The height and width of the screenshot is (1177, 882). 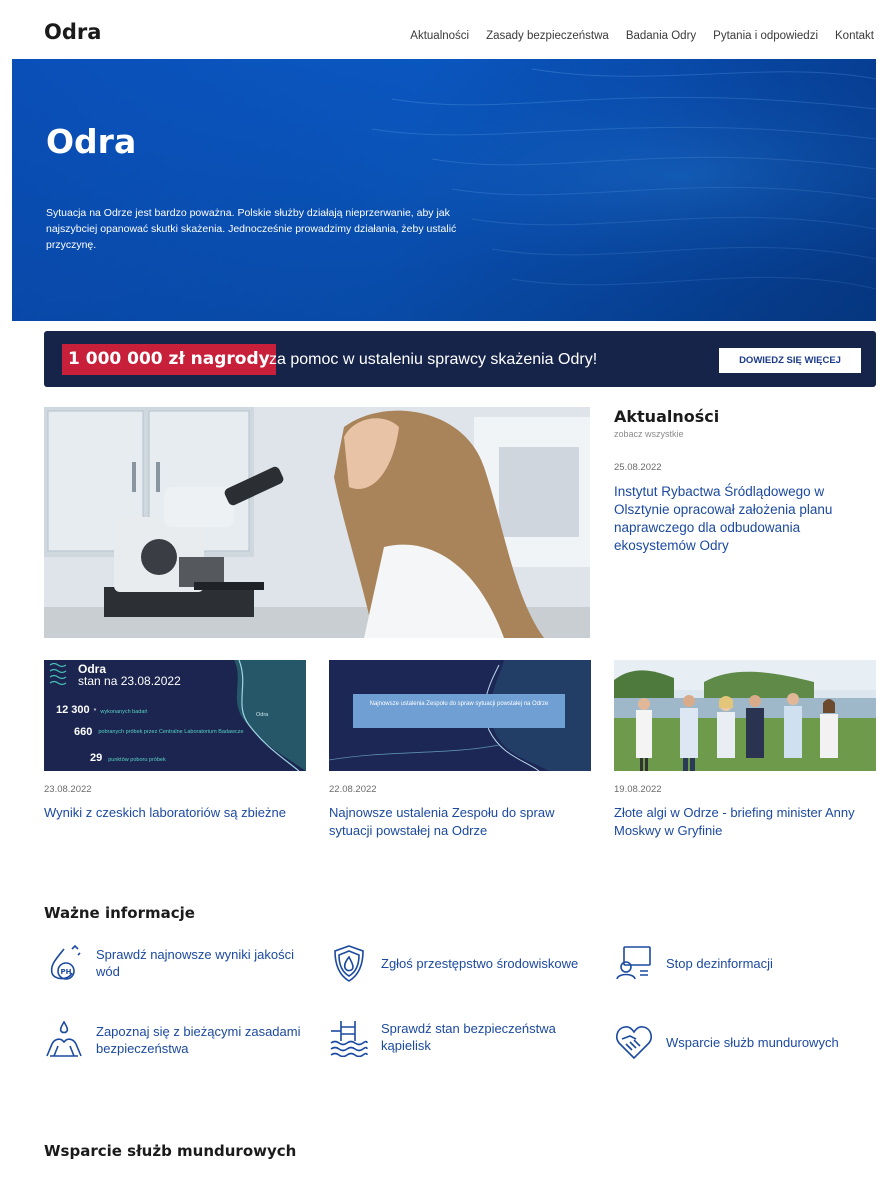 I want to click on shield-icon, so click(x=349, y=963).